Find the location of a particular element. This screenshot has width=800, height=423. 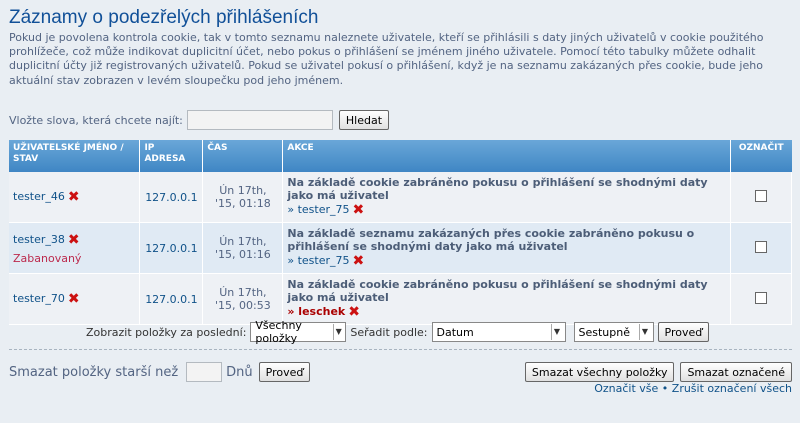

filter-apply-button: Proveď is located at coordinates (683, 332).